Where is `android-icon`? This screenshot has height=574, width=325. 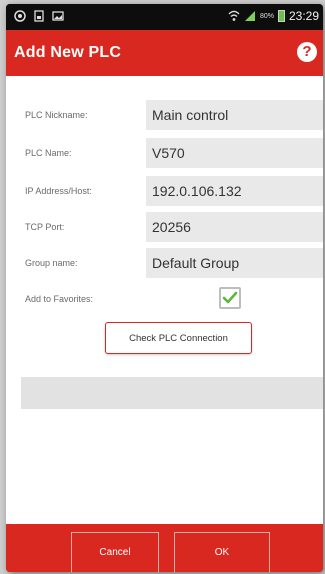
android-icon is located at coordinates (20, 16).